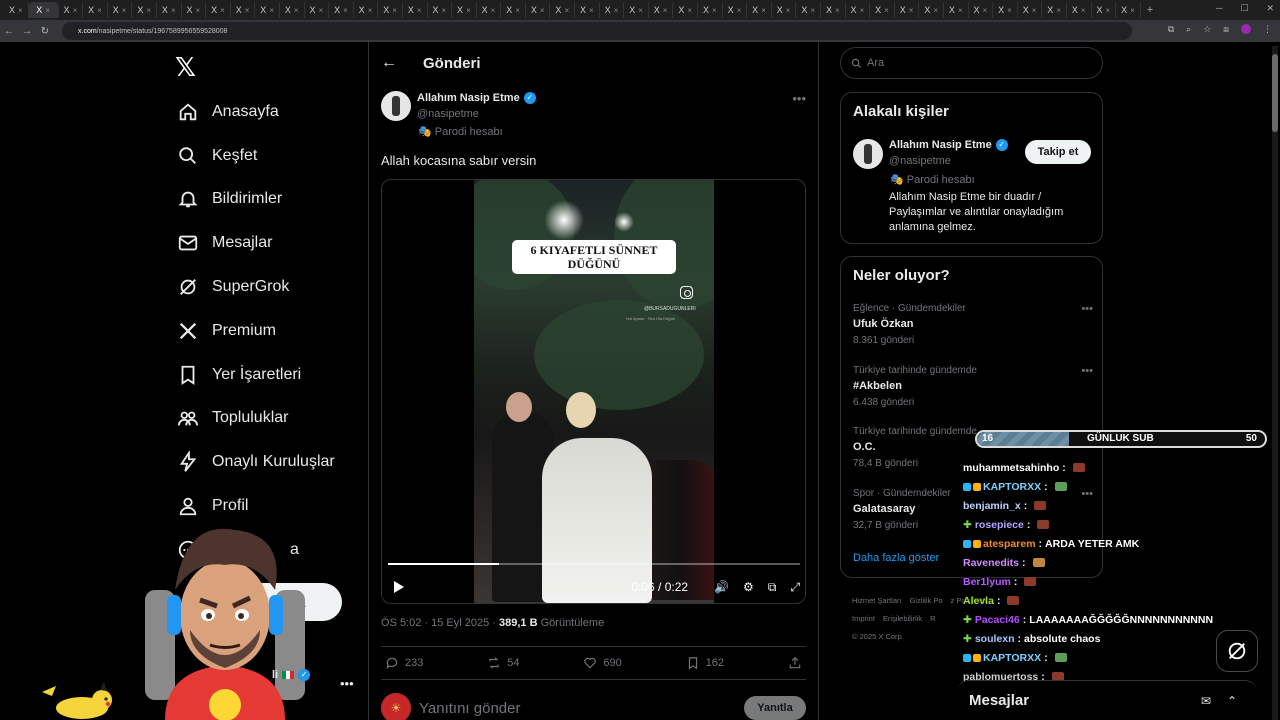 Image resolution: width=1280 pixels, height=720 pixels. What do you see at coordinates (997, 620) in the screenshot?
I see `chat-username: Pacaci46` at bounding box center [997, 620].